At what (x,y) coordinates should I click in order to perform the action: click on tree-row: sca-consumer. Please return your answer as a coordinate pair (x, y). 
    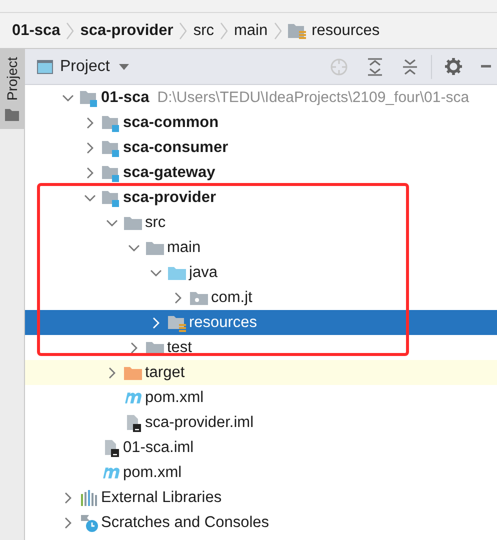
    Looking at the image, I should click on (261, 147).